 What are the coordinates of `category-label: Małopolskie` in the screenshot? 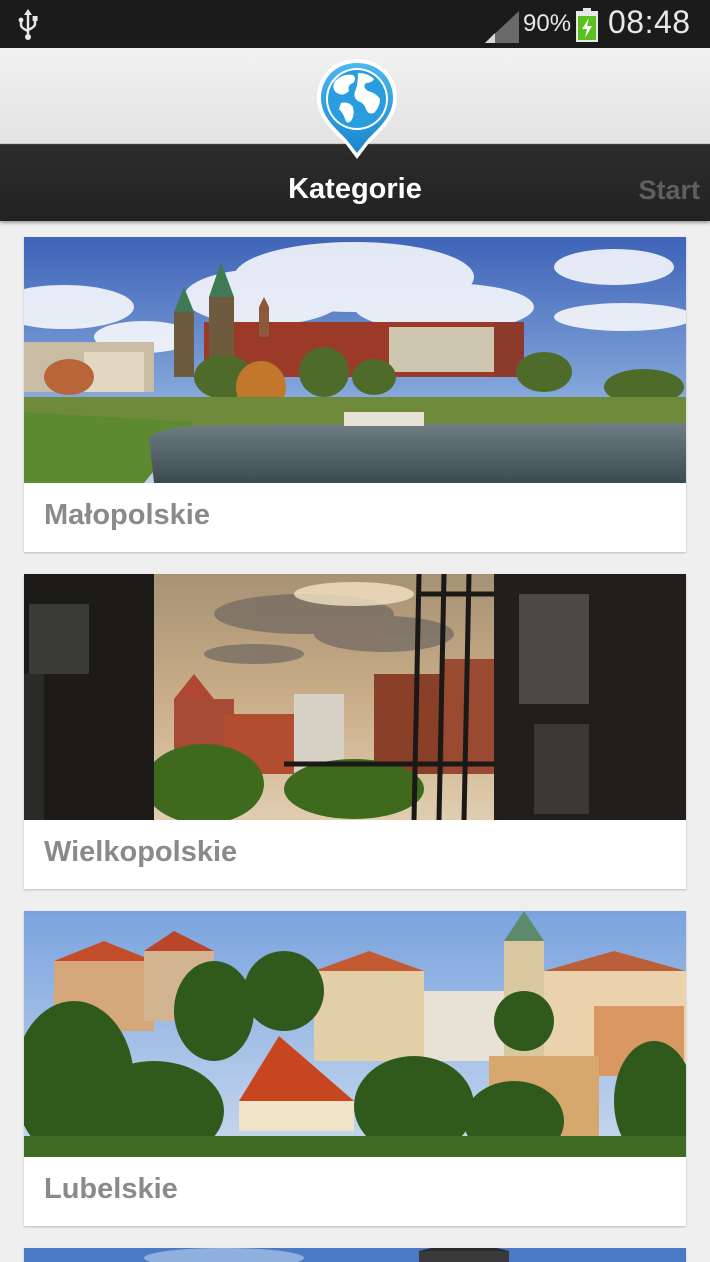 It's located at (127, 515).